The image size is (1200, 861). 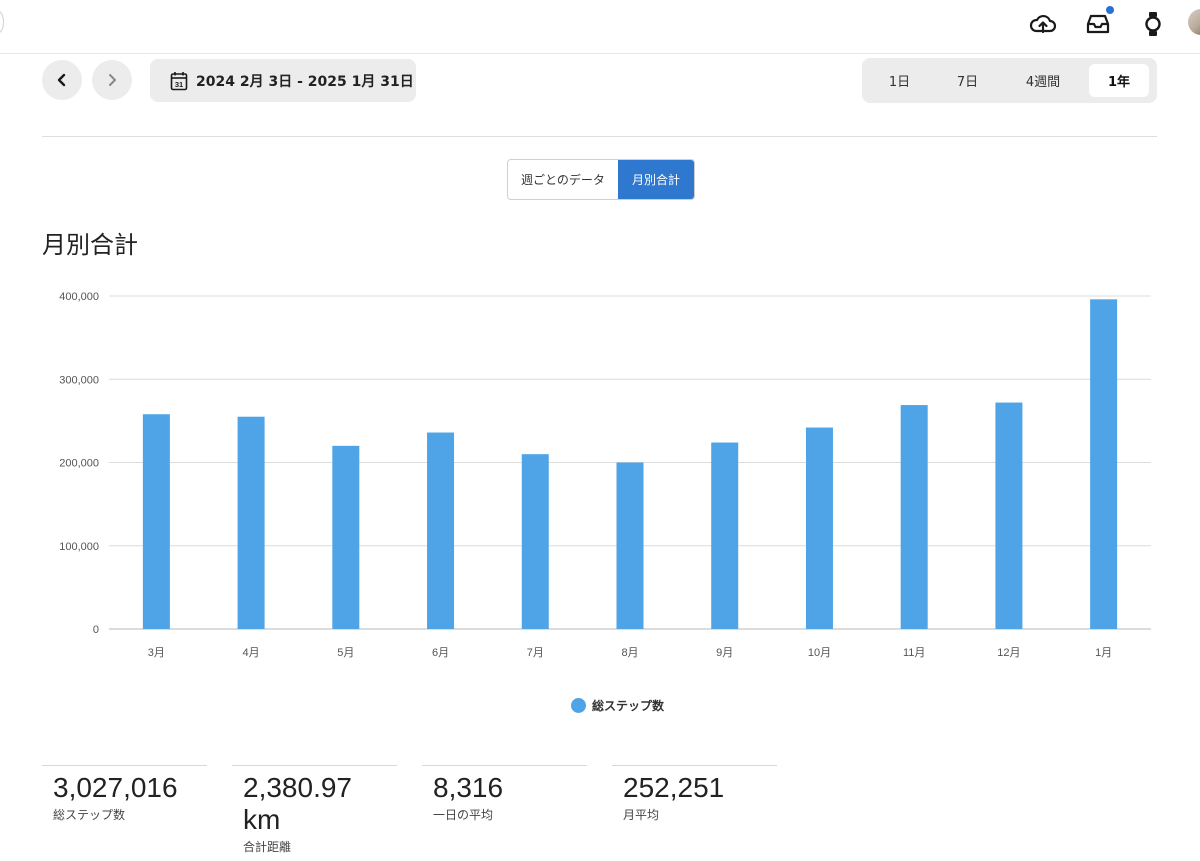 What do you see at coordinates (90, 245) in the screenshot?
I see `section-title: 月別合計` at bounding box center [90, 245].